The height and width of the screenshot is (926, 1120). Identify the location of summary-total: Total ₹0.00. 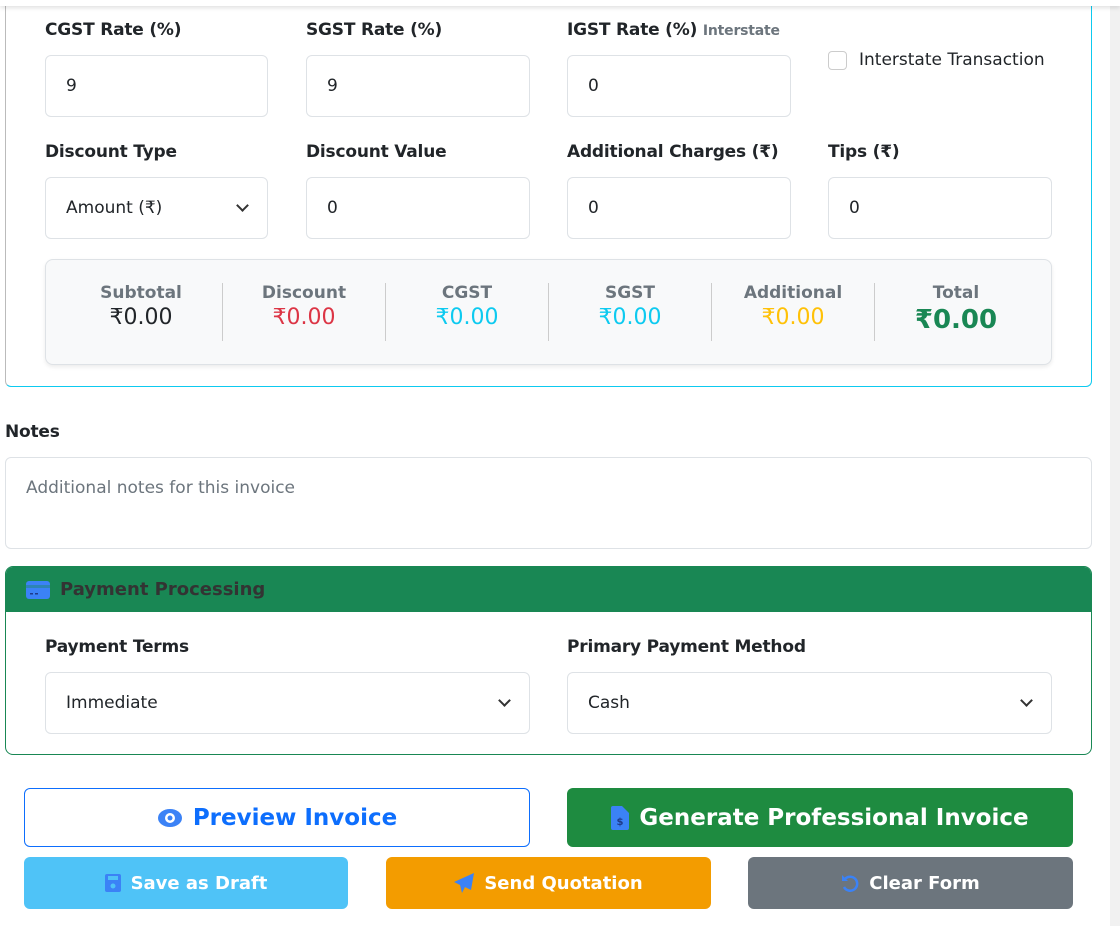
(956, 312).